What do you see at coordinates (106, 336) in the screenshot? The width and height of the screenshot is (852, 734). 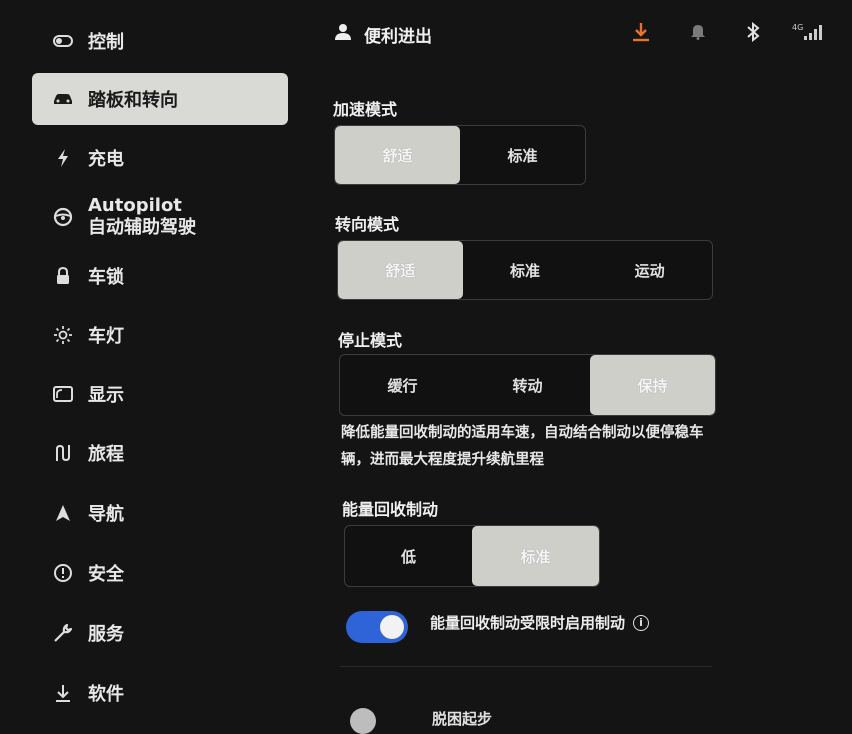 I see `sidebar-item-label: 车灯` at bounding box center [106, 336].